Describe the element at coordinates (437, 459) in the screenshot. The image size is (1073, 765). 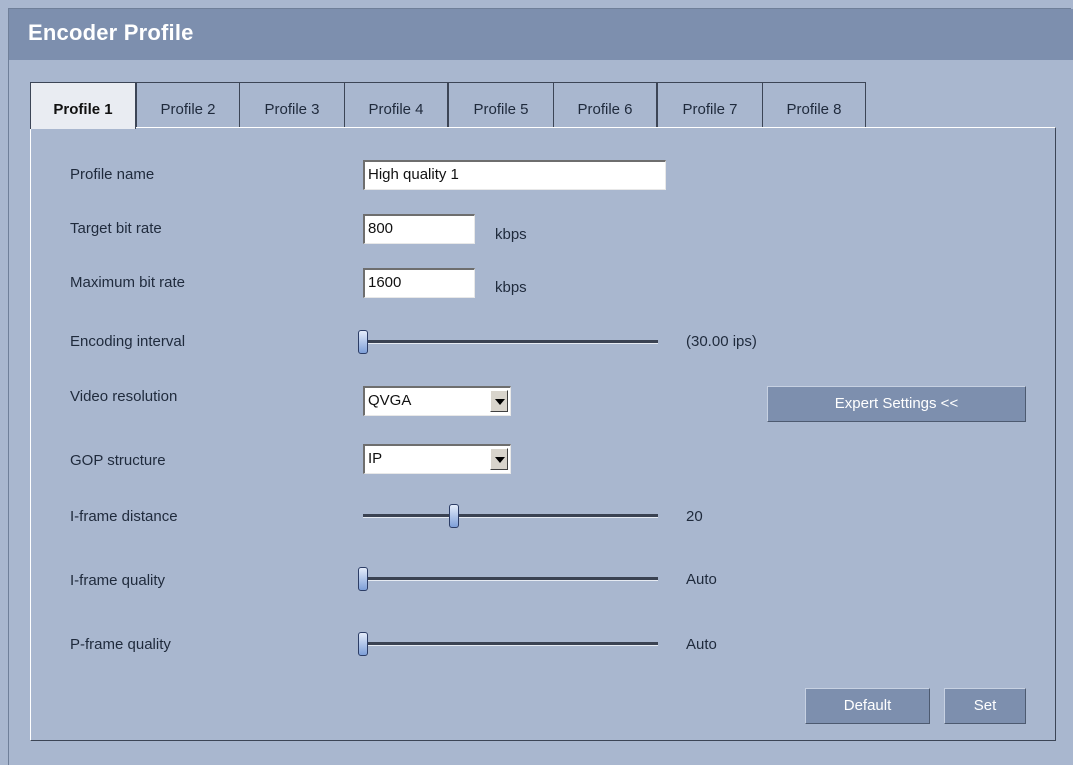
I see `gop-structure-select: IP` at that location.